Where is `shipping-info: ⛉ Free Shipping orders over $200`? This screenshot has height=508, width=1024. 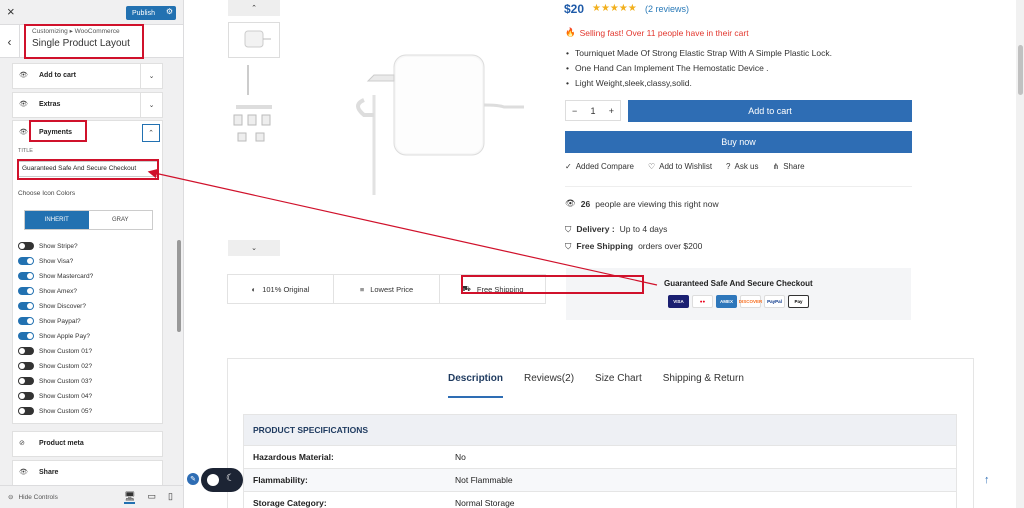 shipping-info: ⛉ Free Shipping orders over $200 is located at coordinates (633, 246).